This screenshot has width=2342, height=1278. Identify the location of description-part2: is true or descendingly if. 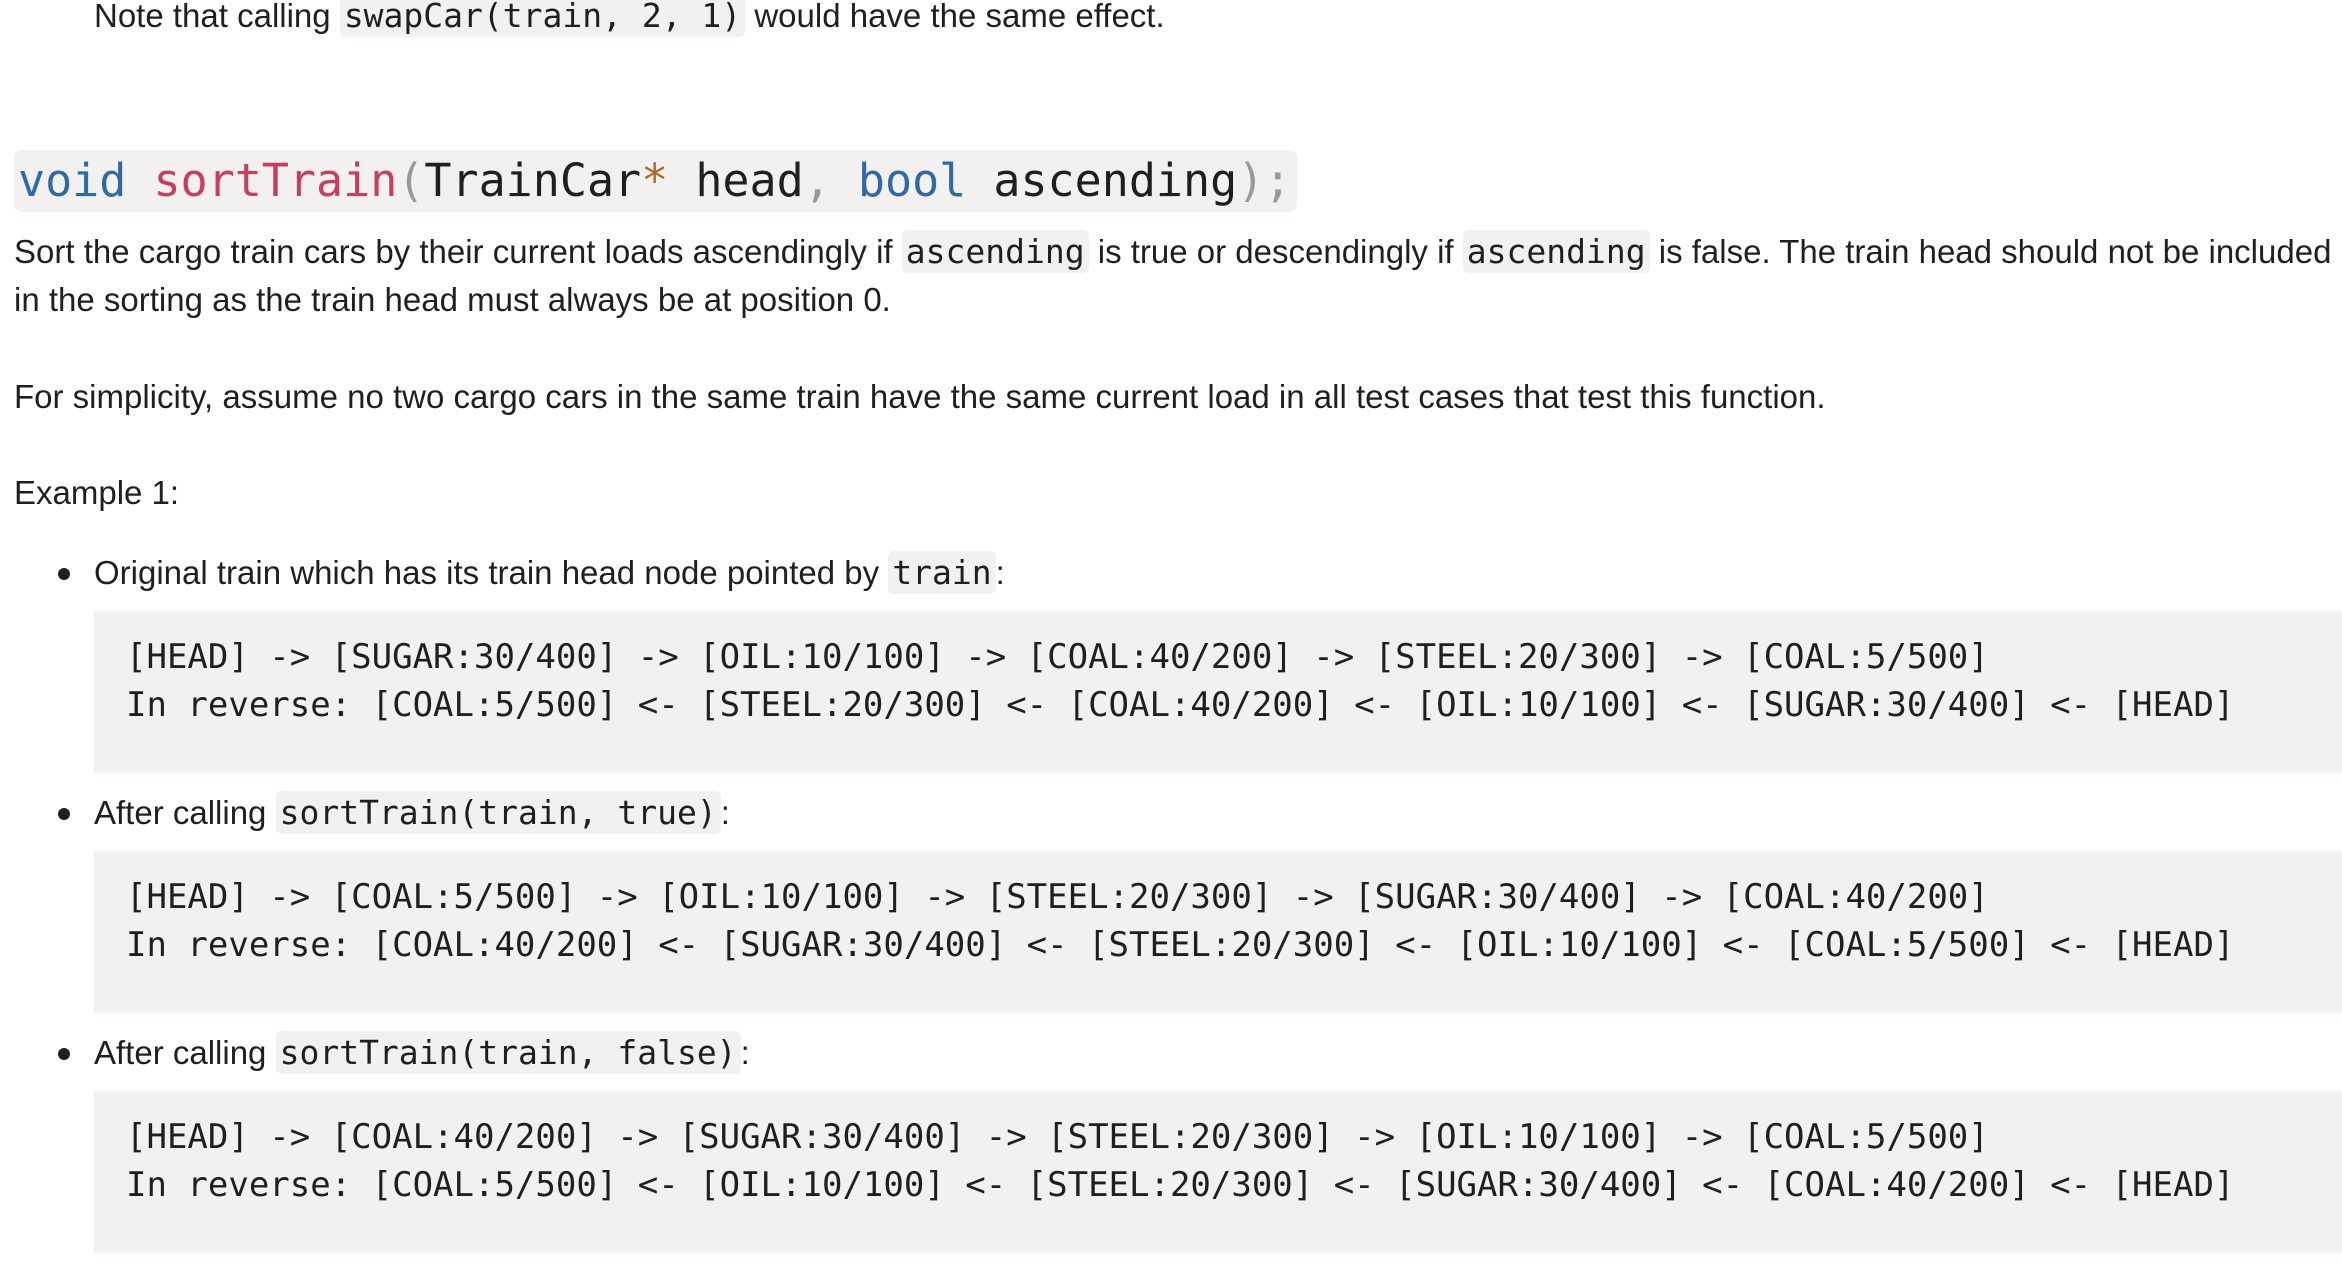
(1275, 251).